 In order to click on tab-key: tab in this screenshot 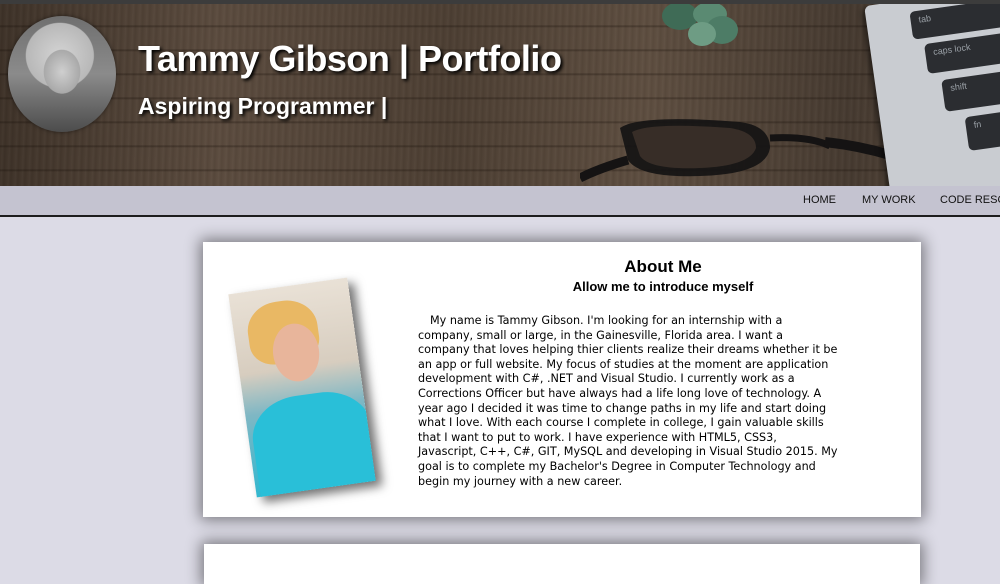, I will do `click(954, 22)`.